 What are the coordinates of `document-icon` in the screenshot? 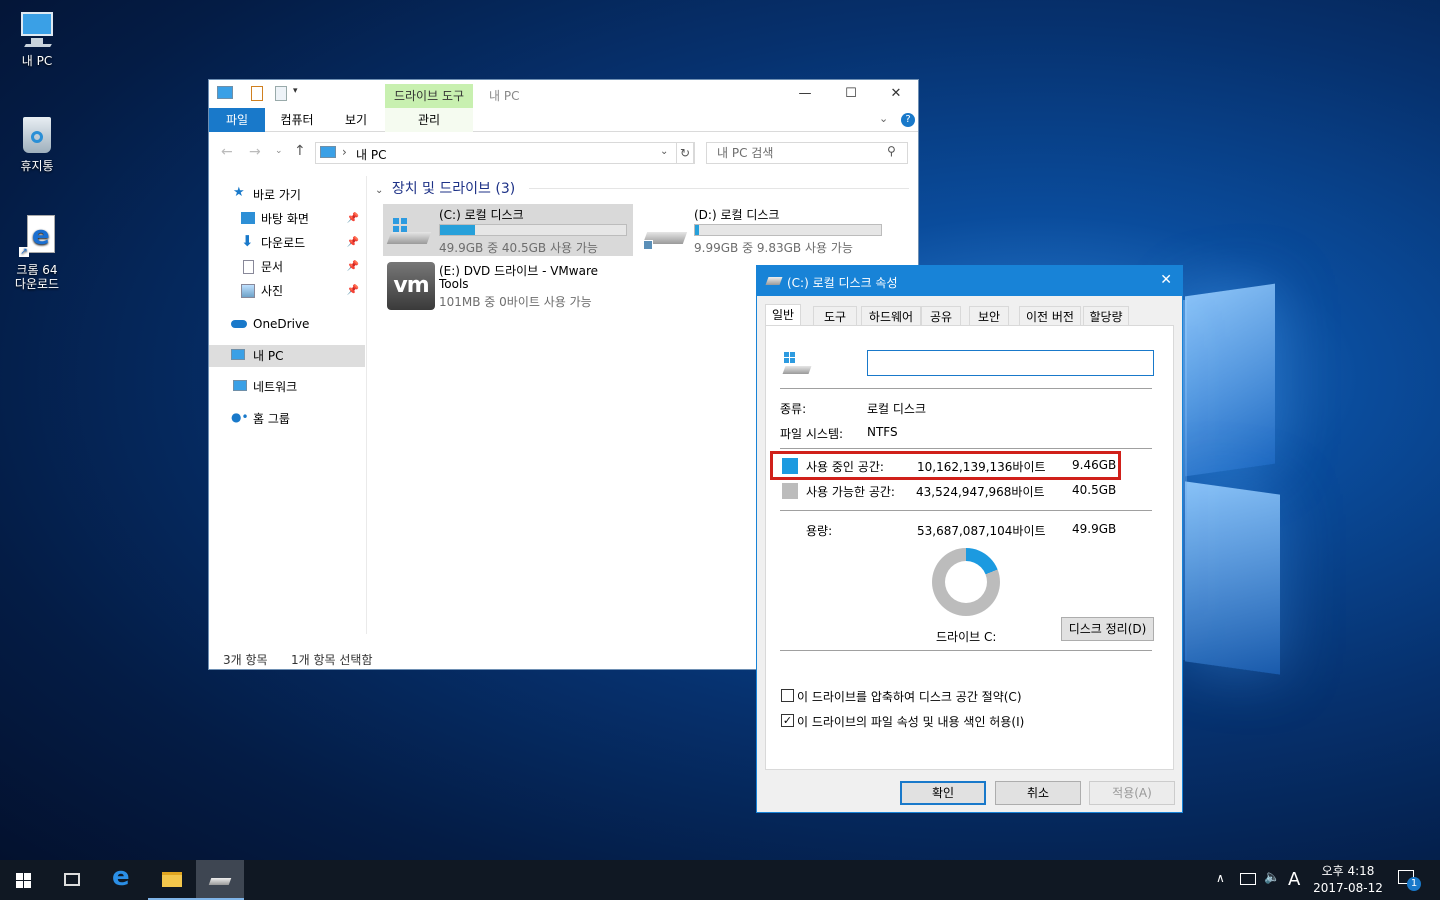 It's located at (248, 267).